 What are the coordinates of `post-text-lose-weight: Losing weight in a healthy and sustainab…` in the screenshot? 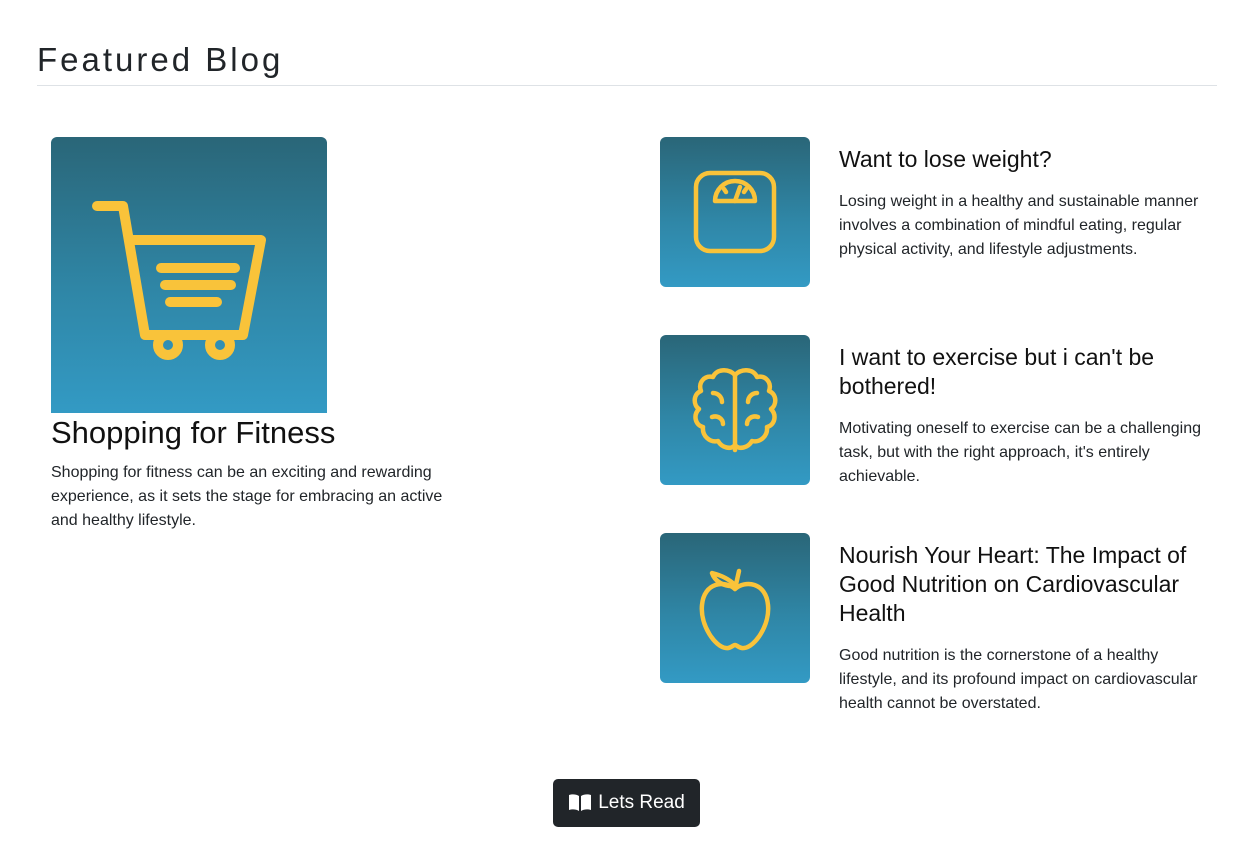 It's located at (1019, 225).